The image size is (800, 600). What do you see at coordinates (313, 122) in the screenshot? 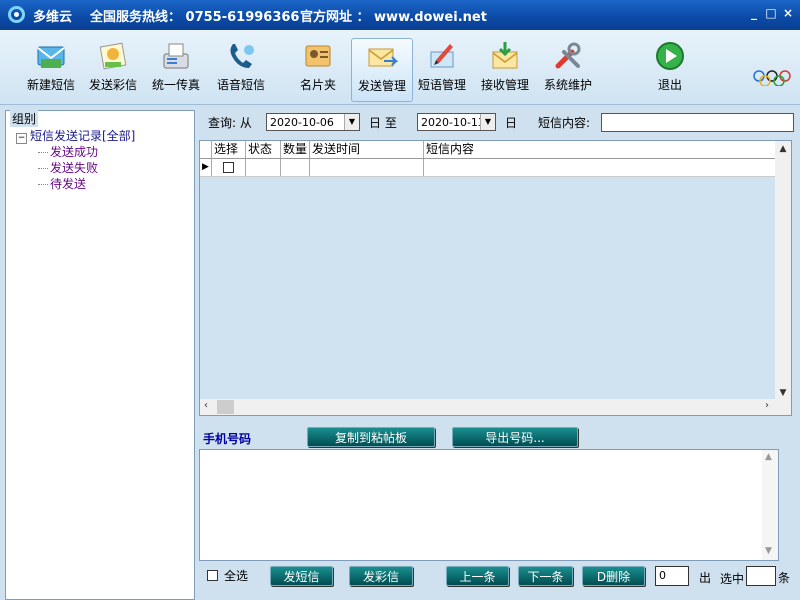
I see `from-date-picker: 2020-10-06 ▼` at bounding box center [313, 122].